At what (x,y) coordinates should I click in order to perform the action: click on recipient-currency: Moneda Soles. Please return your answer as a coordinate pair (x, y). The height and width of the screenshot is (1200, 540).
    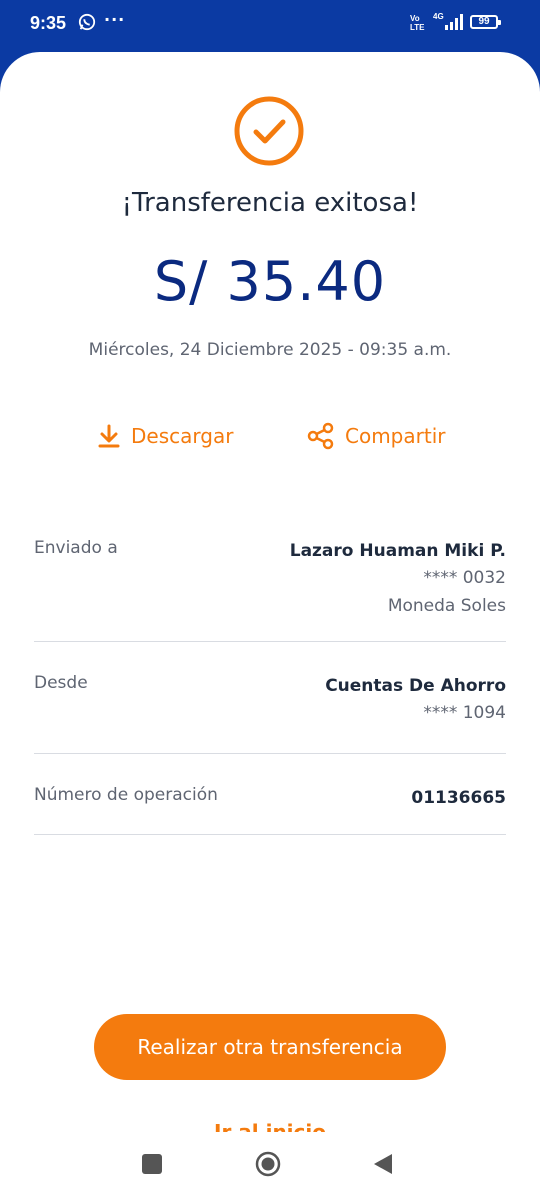
    Looking at the image, I should click on (446, 606).